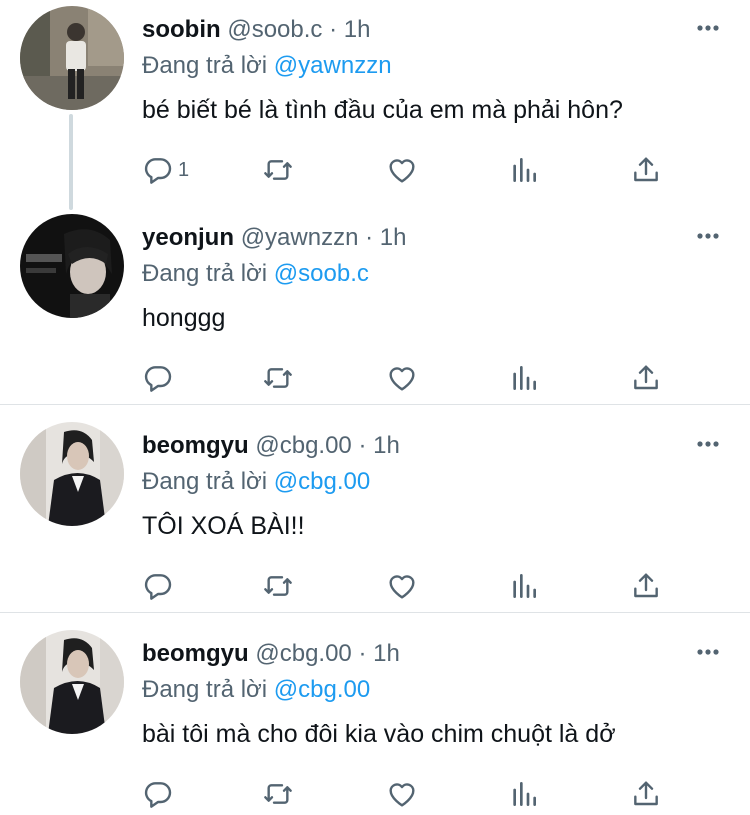  What do you see at coordinates (300, 237) in the screenshot?
I see `user-handle: @yawnzzn` at bounding box center [300, 237].